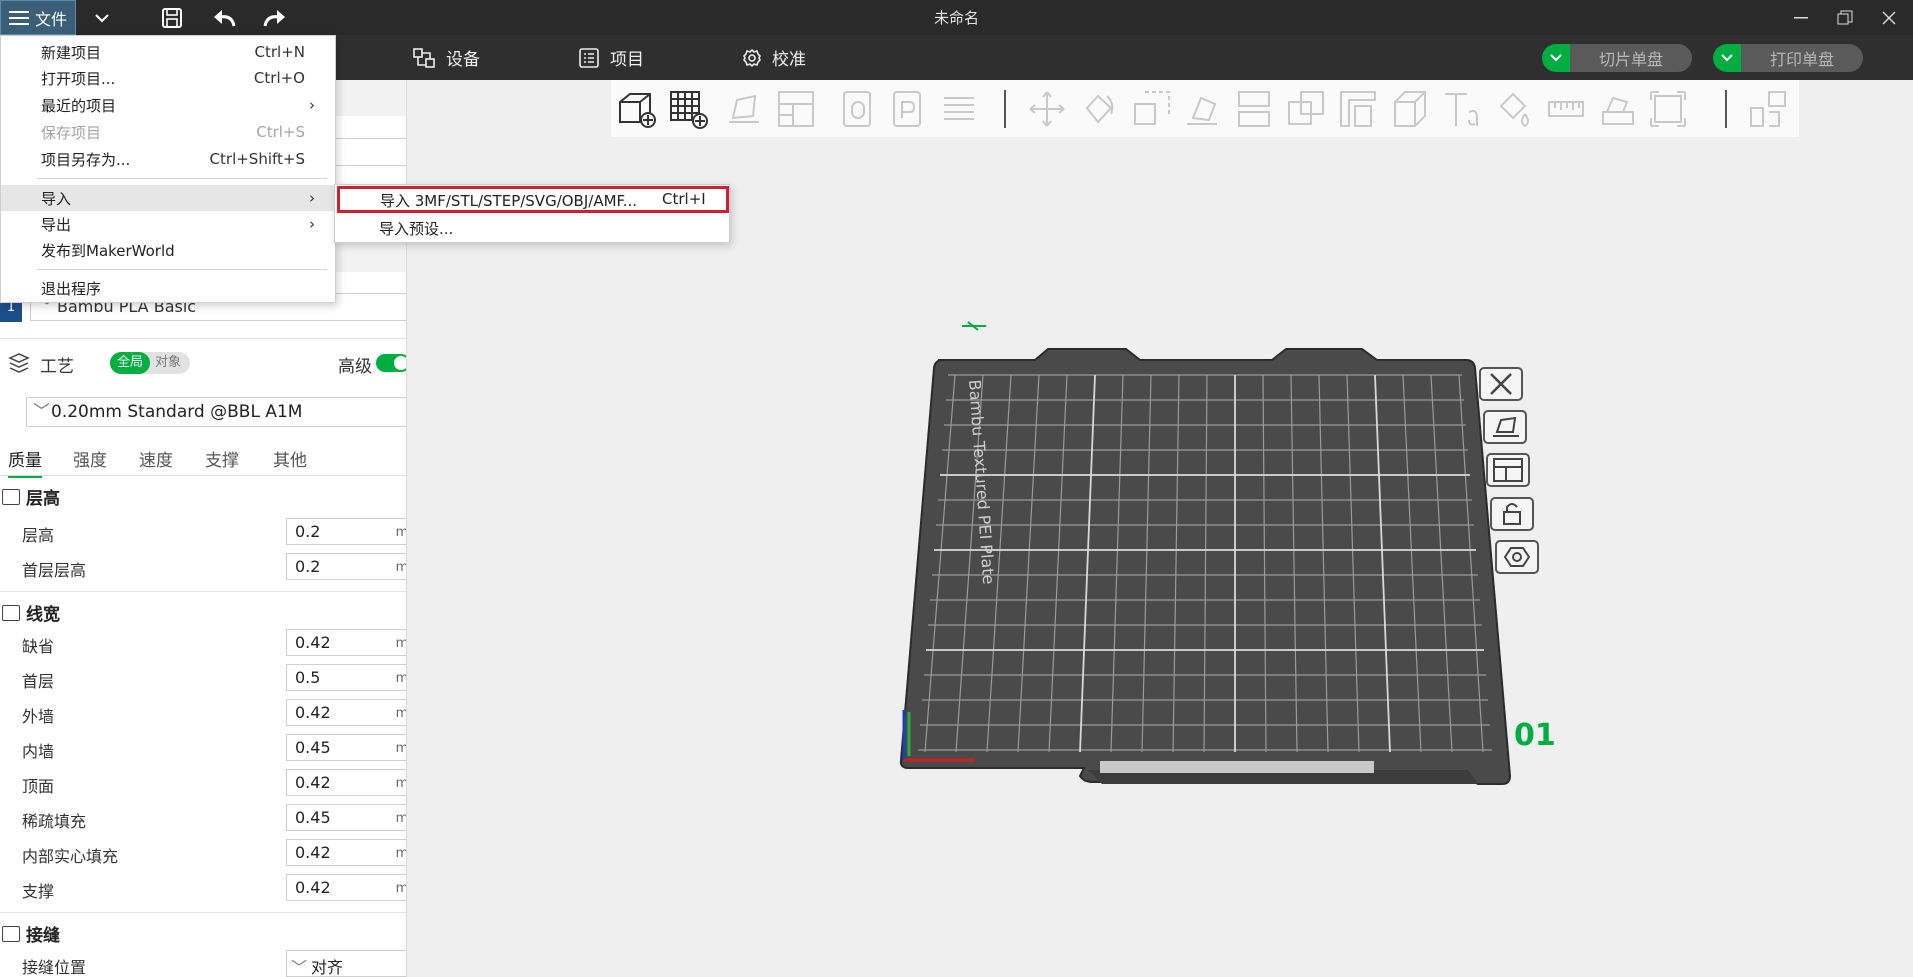 The height and width of the screenshot is (977, 1913). Describe the element at coordinates (168, 52) in the screenshot. I see `menu-item-new-project: 新建项目 Ctrl+N` at that location.